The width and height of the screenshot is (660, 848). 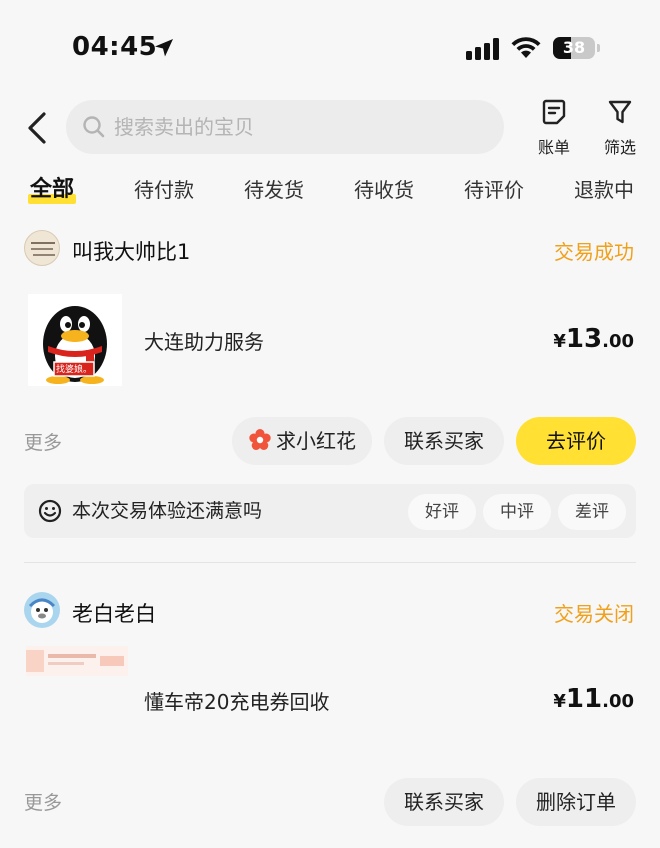 I want to click on back-arrow-icon, so click(x=37, y=128).